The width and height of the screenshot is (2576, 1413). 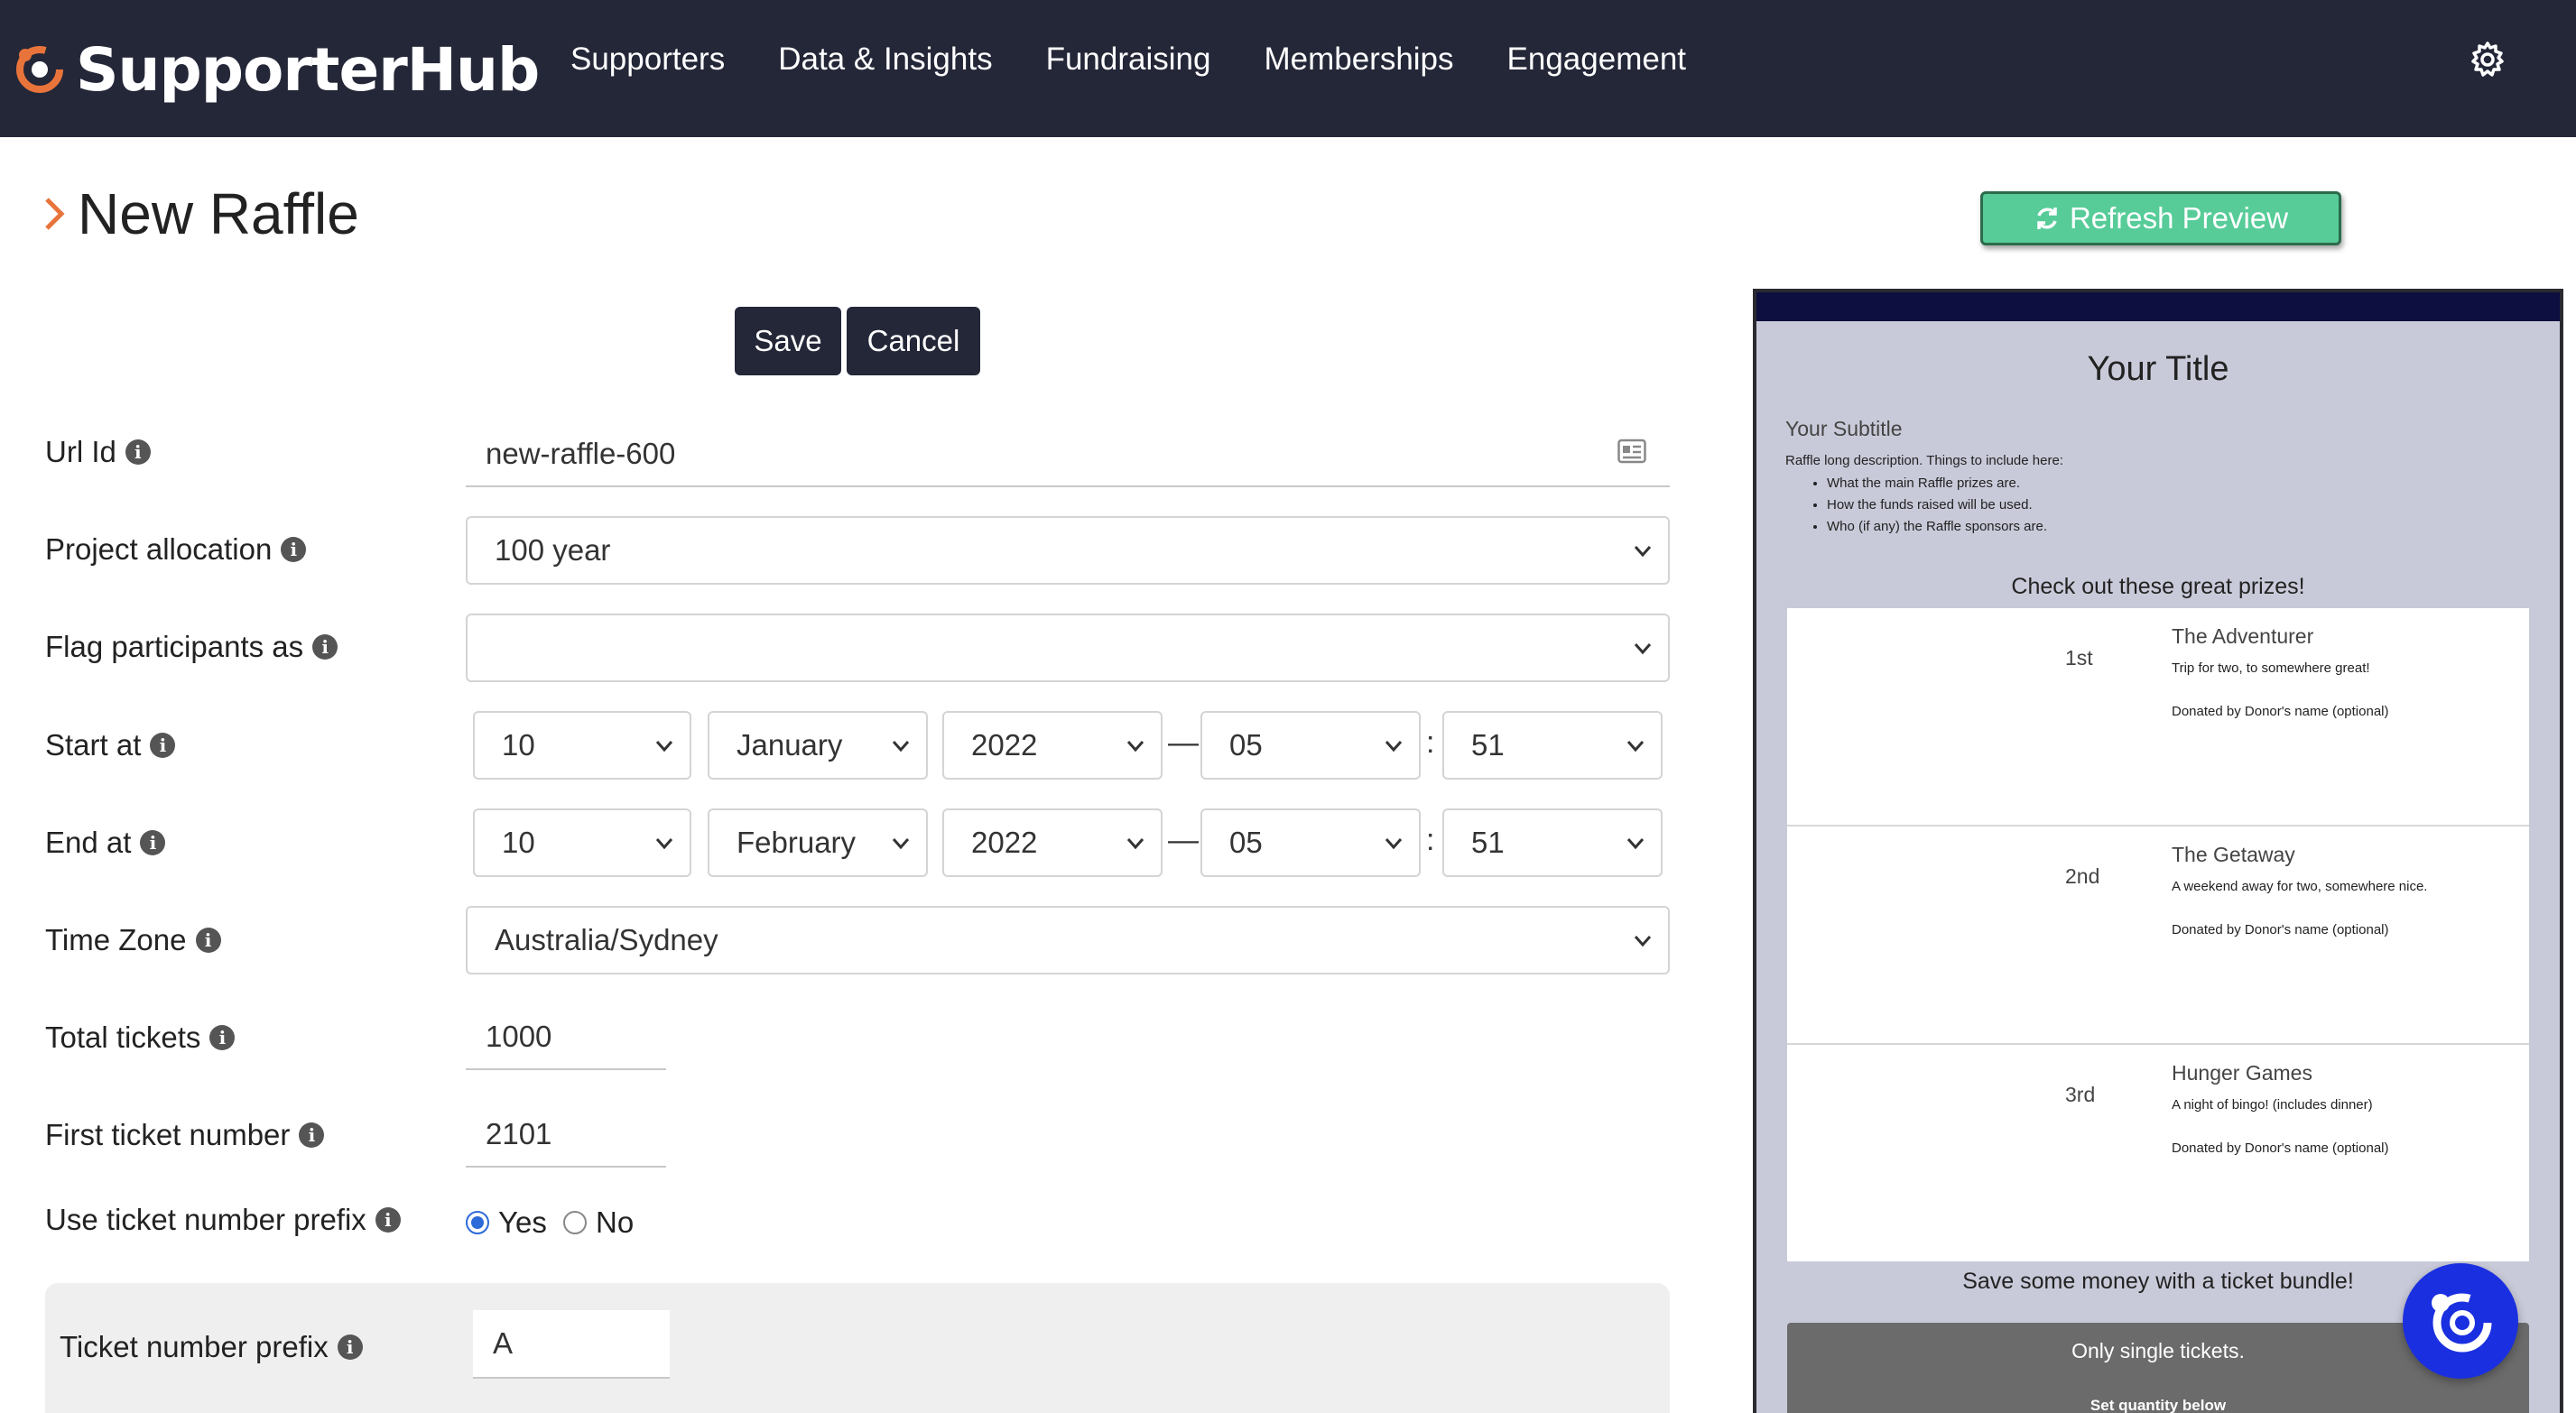 I want to click on chat-icon, so click(x=2462, y=1323).